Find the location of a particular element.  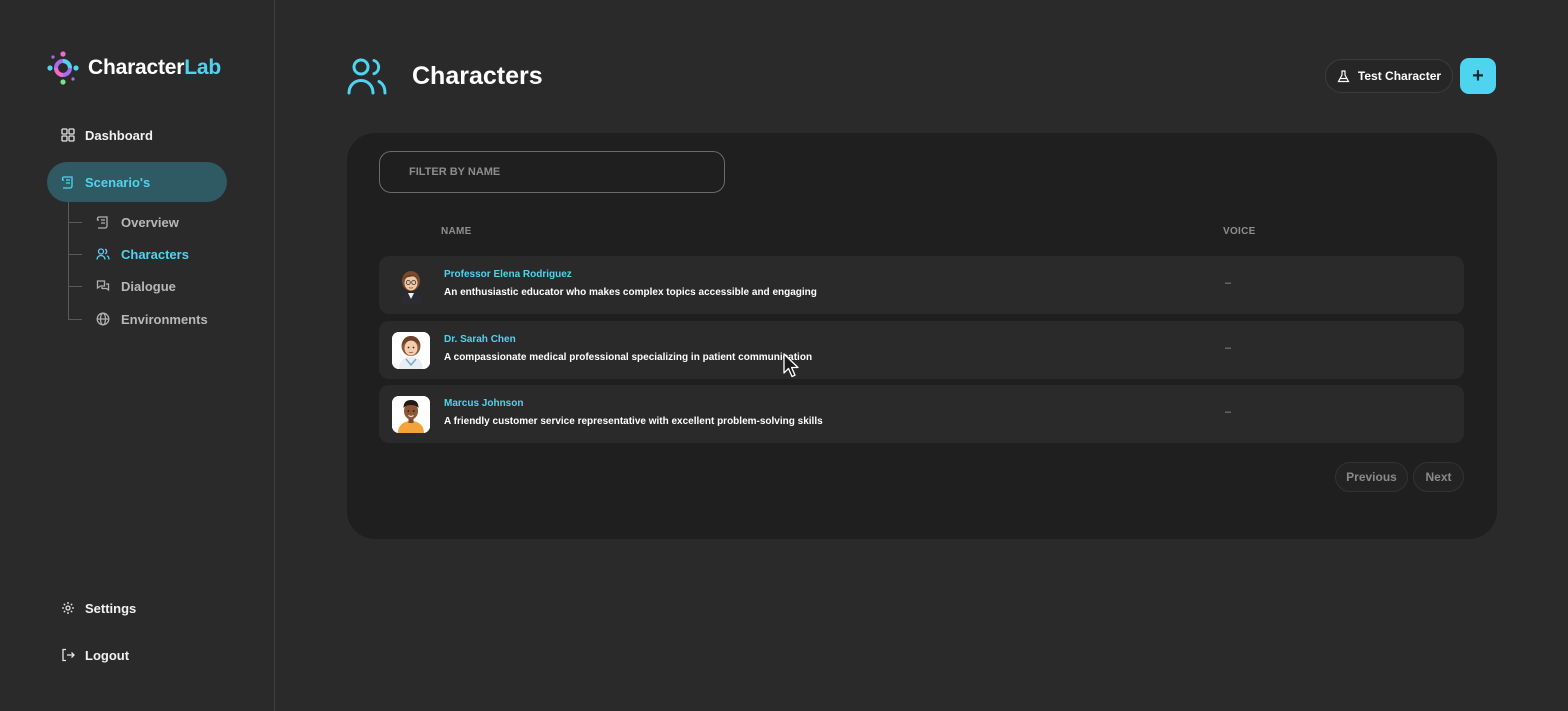

sidebar-subitem-label: Dialogue is located at coordinates (148, 286).